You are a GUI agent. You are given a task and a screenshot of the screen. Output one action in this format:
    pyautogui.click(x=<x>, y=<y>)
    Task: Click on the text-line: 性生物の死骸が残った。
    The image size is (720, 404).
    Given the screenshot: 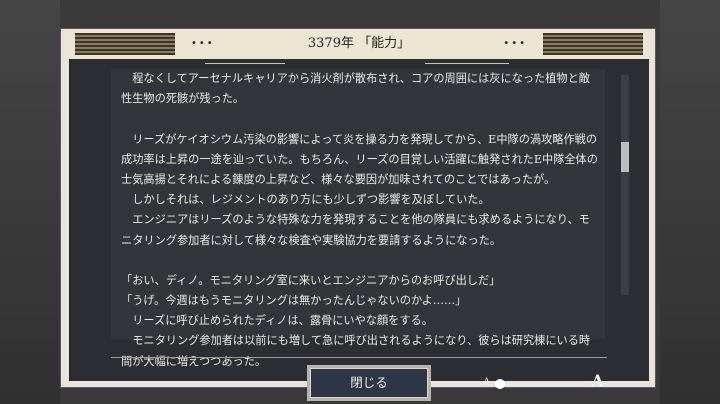 What is the action you would take?
    pyautogui.click(x=183, y=99)
    